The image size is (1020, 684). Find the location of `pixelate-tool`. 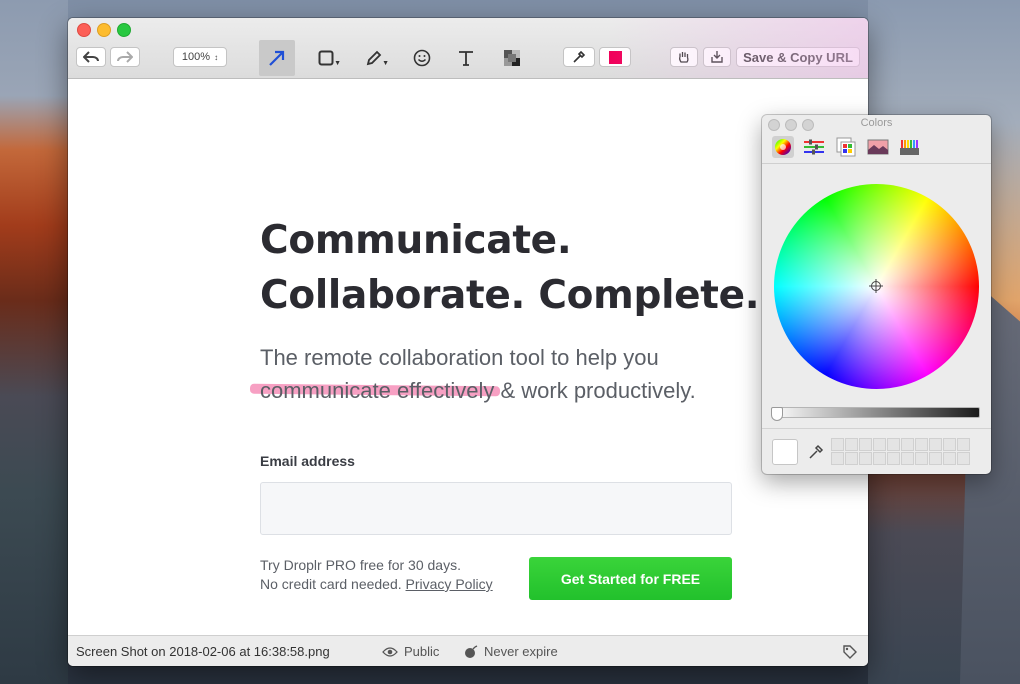

pixelate-tool is located at coordinates (512, 58).